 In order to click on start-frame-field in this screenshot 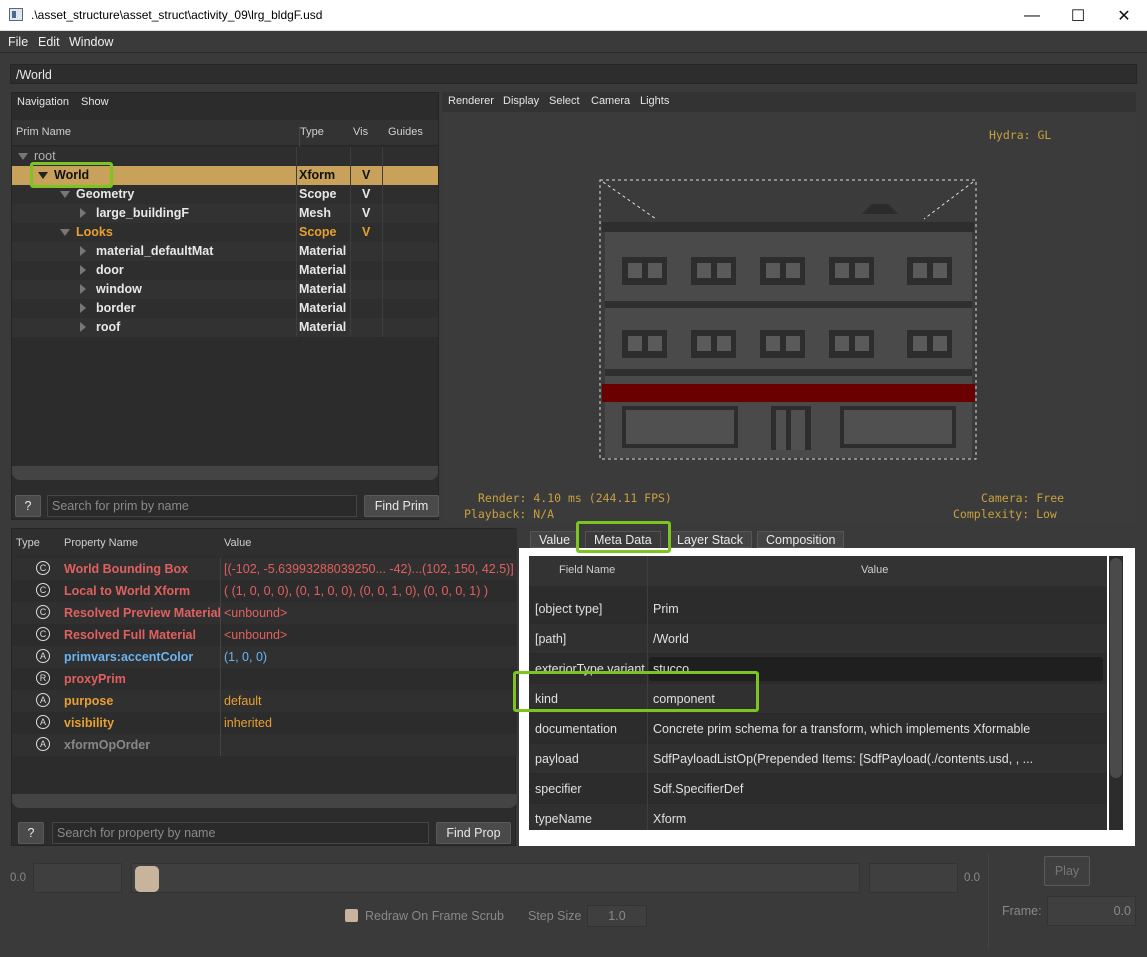, I will do `click(77, 878)`.